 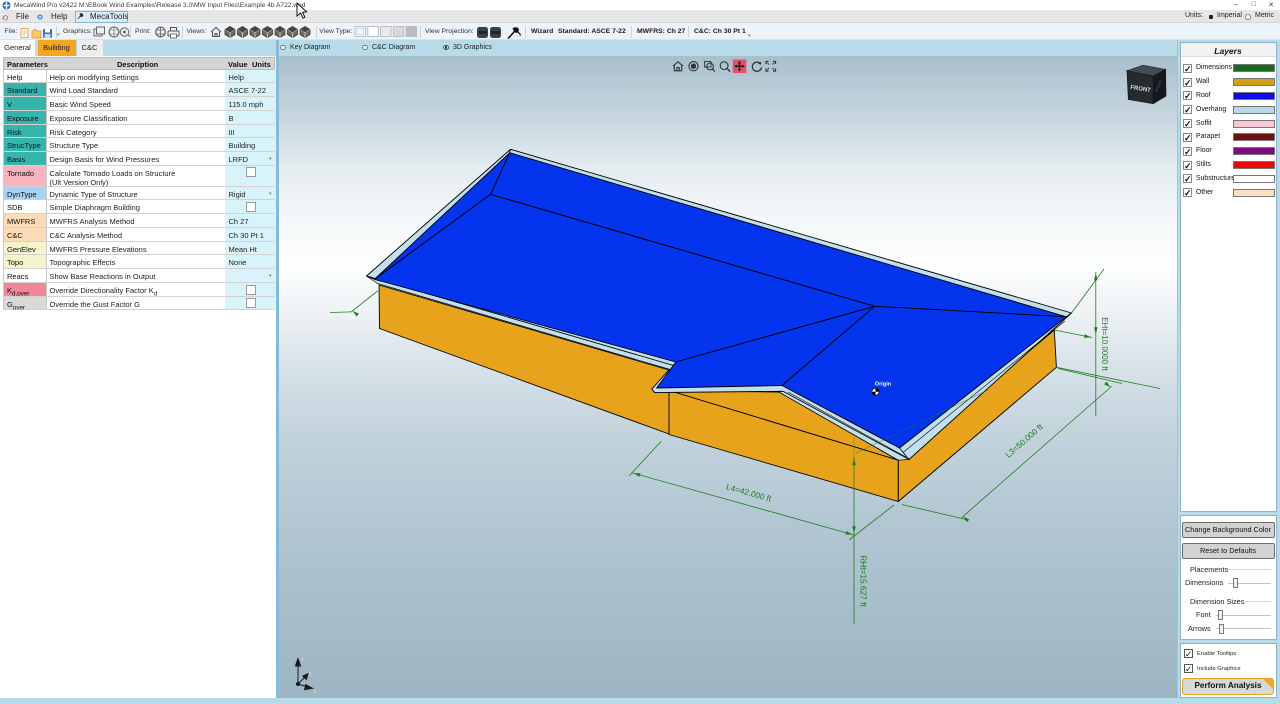 I want to click on svg-text: EHt=10.0000 ft, so click(x=1104, y=344).